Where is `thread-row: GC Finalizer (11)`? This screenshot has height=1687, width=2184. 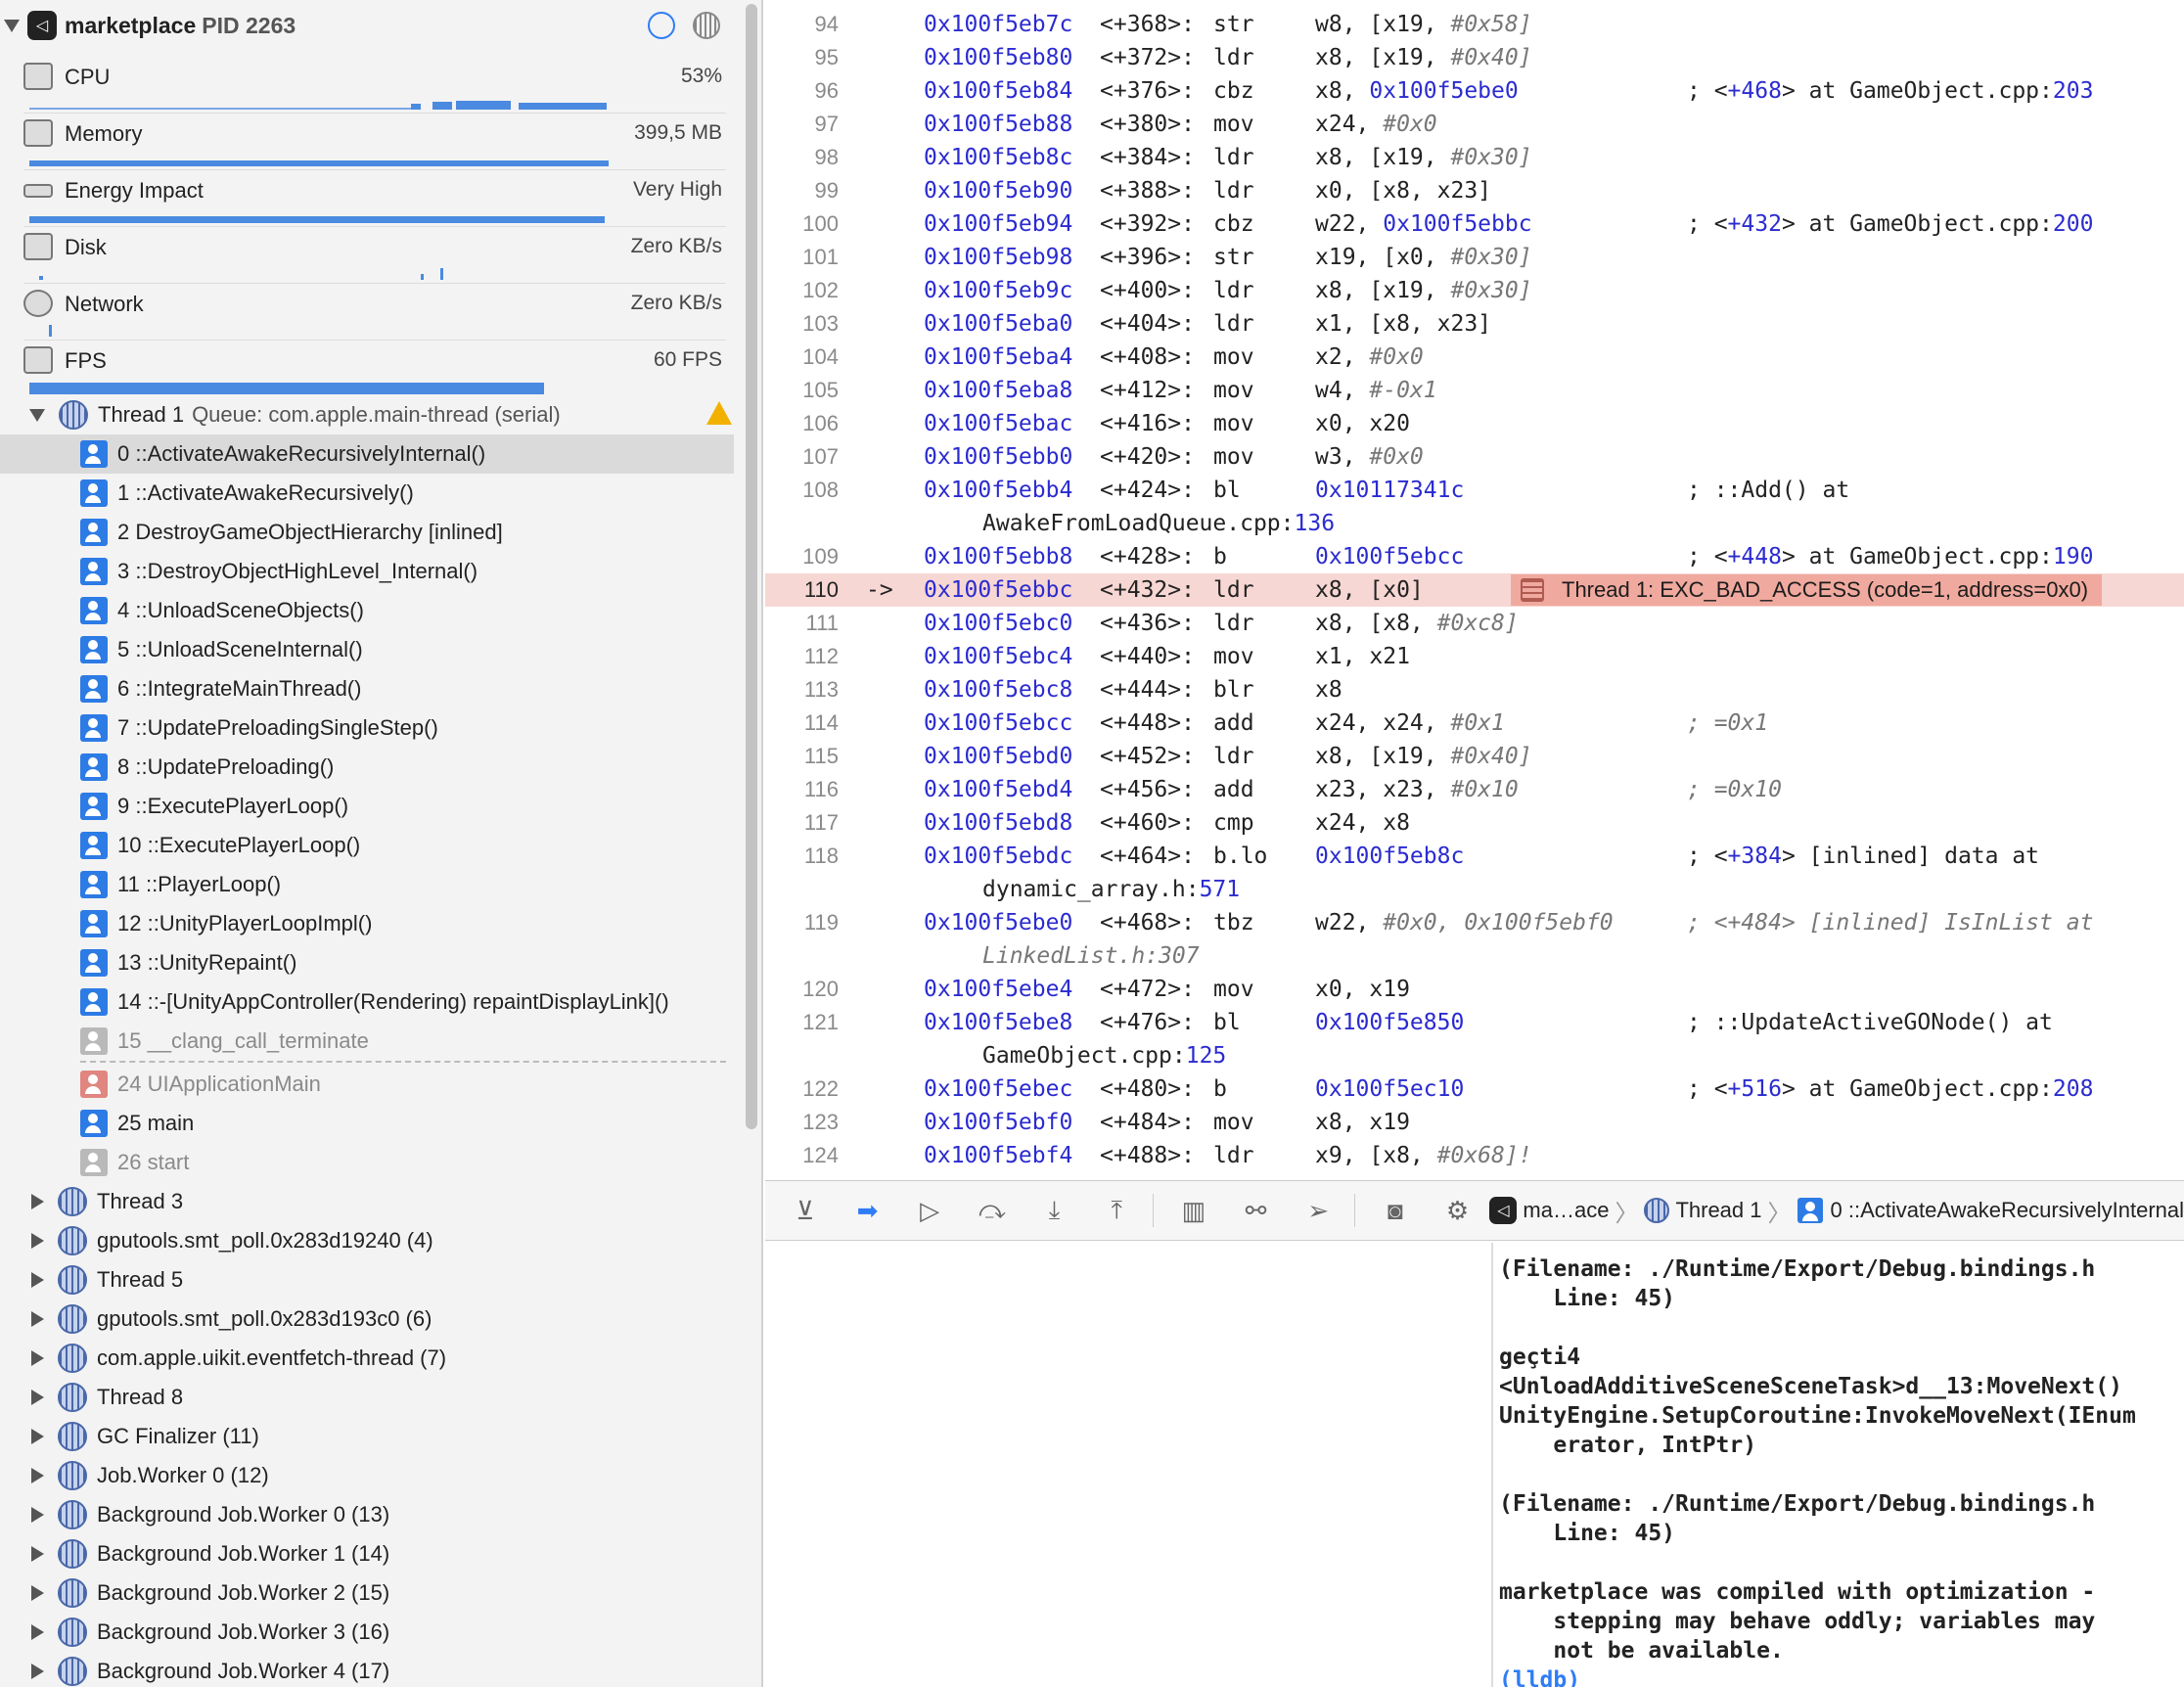
thread-row: GC Finalizer (11) is located at coordinates (141, 1436).